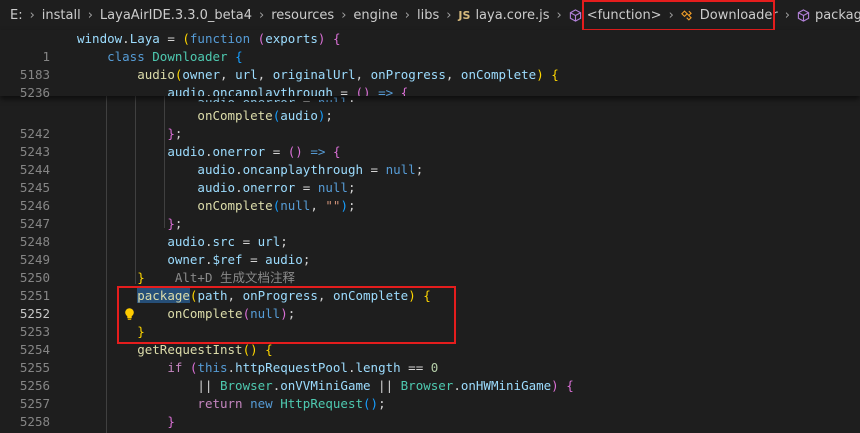 The height and width of the screenshot is (433, 860). I want to click on code-text: onComplete(null, "");, so click(276, 205).